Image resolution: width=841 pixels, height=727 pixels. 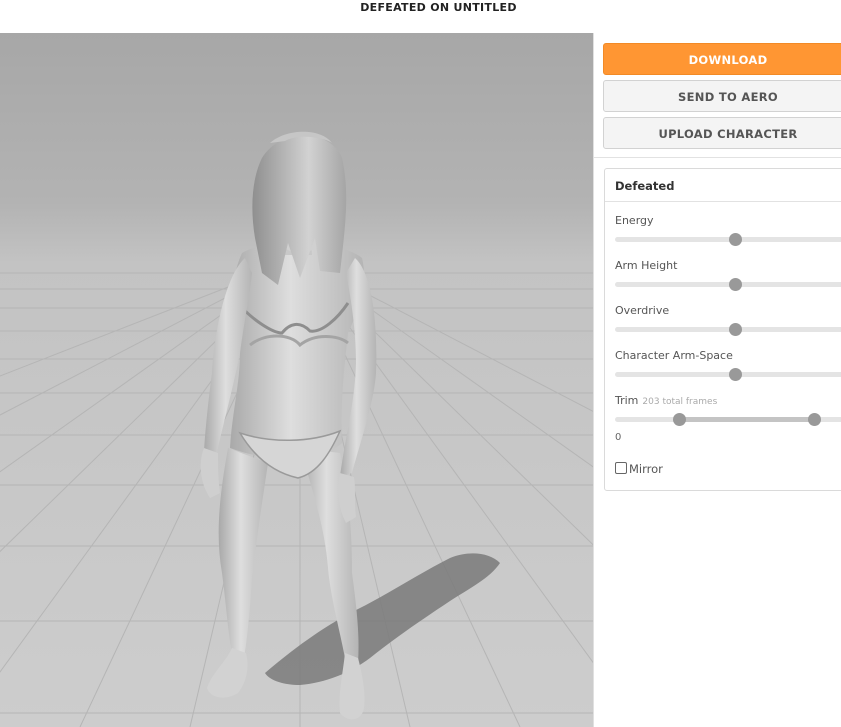 I want to click on page-title: DEFEATED ON UNTITLED, so click(x=438, y=7).